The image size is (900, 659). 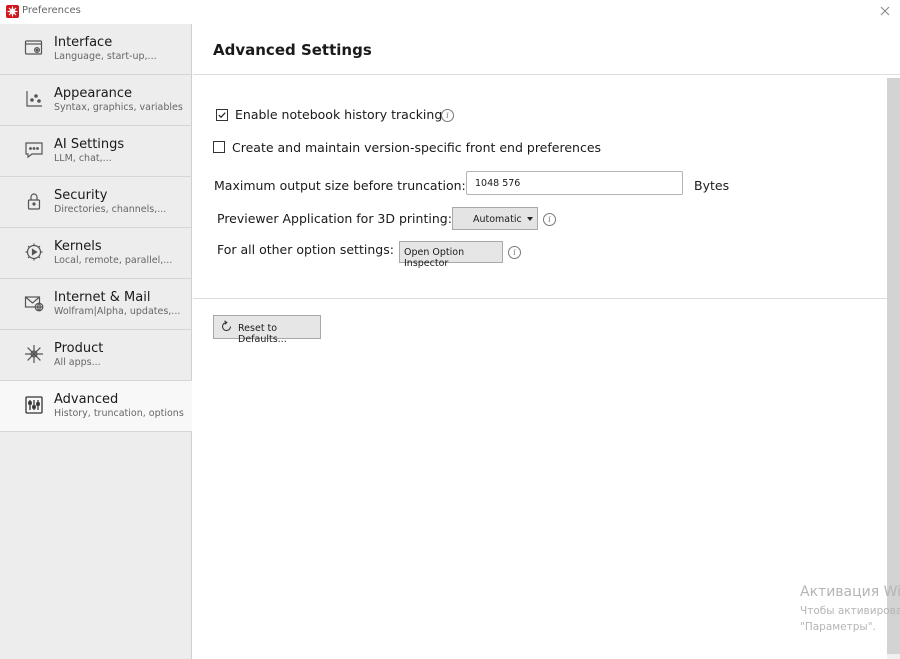 I want to click on version-prefs-checkbox, so click(x=219, y=147).